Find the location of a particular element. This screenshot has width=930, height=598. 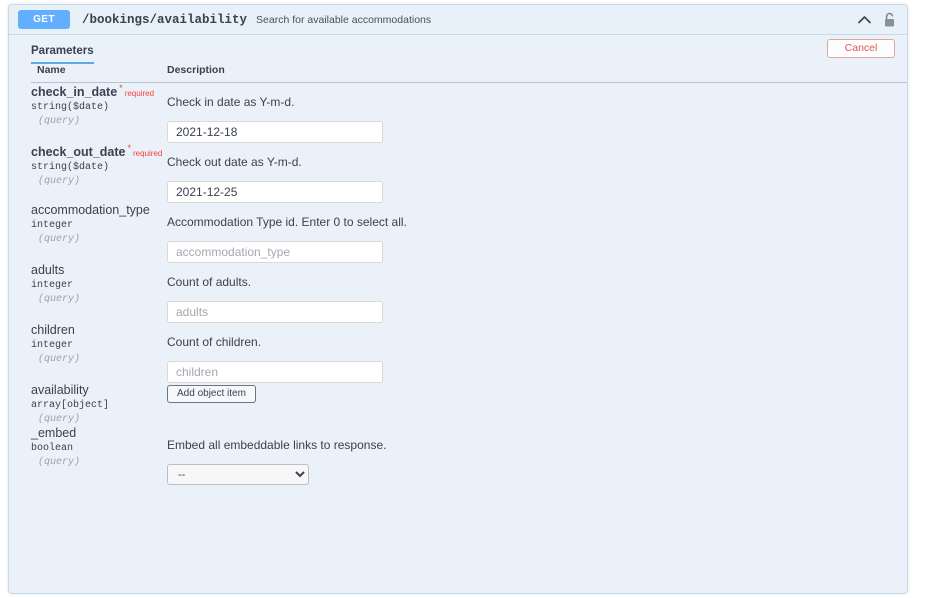

parameter-name: availability is located at coordinates (60, 390).